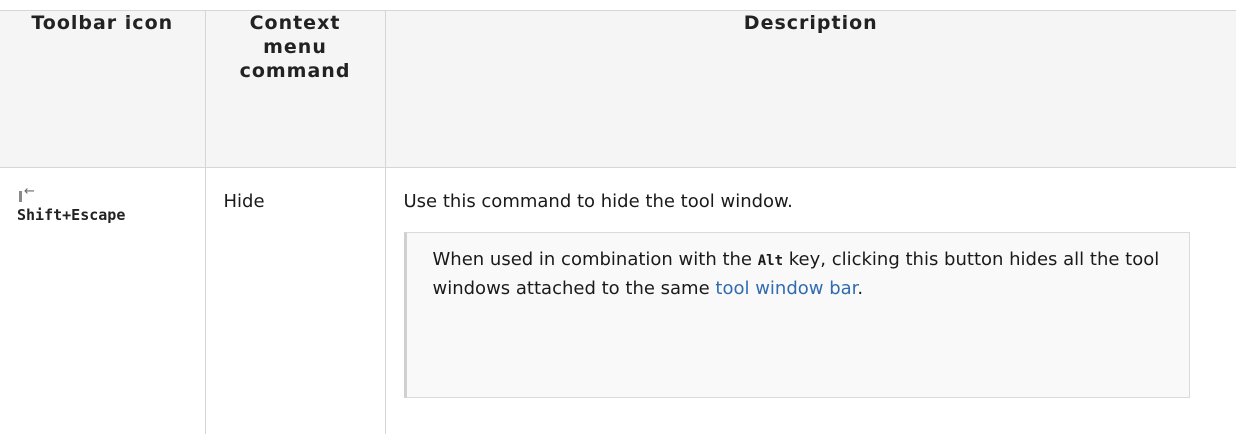  What do you see at coordinates (294, 89) in the screenshot?
I see `header-context-menu-command: Context menu command` at bounding box center [294, 89].